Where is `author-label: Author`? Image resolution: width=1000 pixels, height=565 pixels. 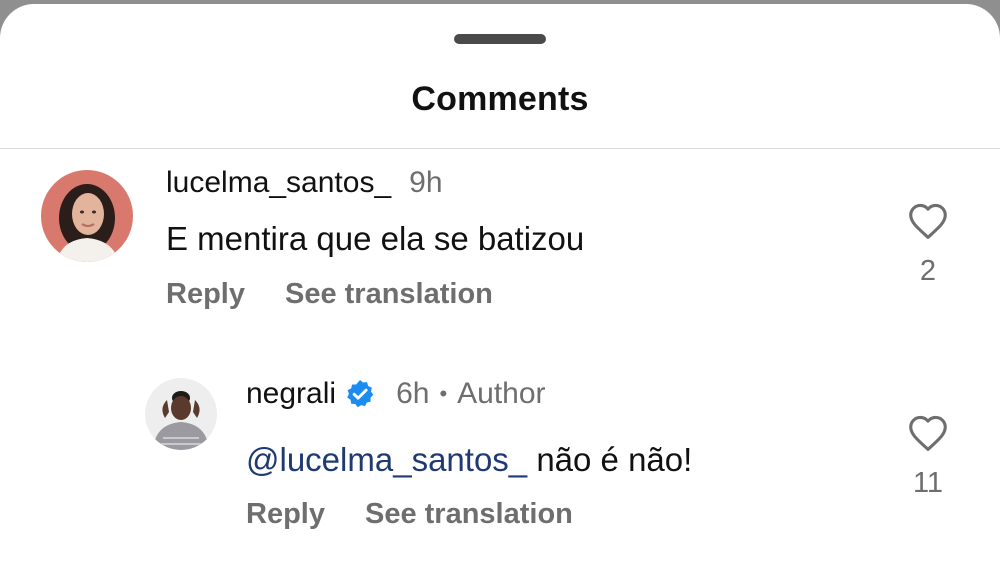 author-label: Author is located at coordinates (501, 393).